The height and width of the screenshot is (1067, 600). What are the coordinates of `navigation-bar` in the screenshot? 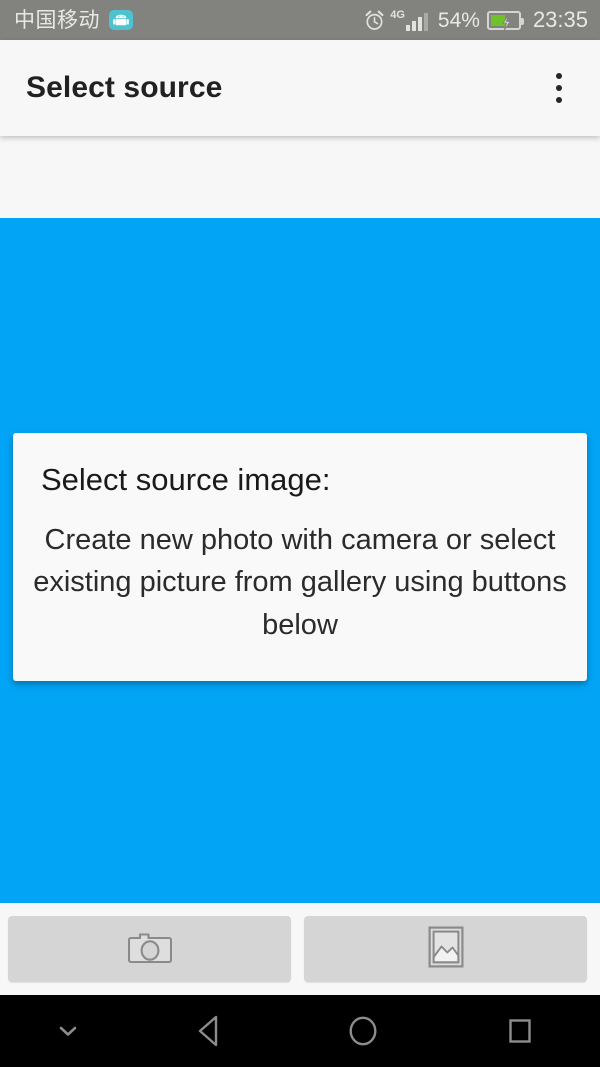 It's located at (300, 1031).